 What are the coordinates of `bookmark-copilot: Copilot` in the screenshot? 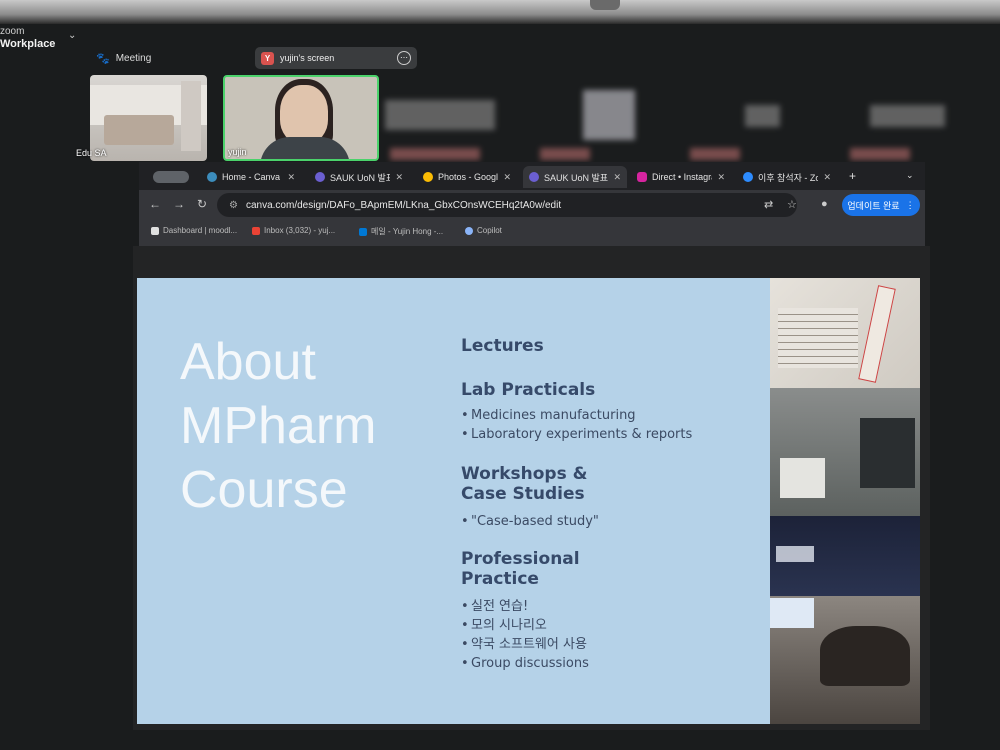 It's located at (483, 230).